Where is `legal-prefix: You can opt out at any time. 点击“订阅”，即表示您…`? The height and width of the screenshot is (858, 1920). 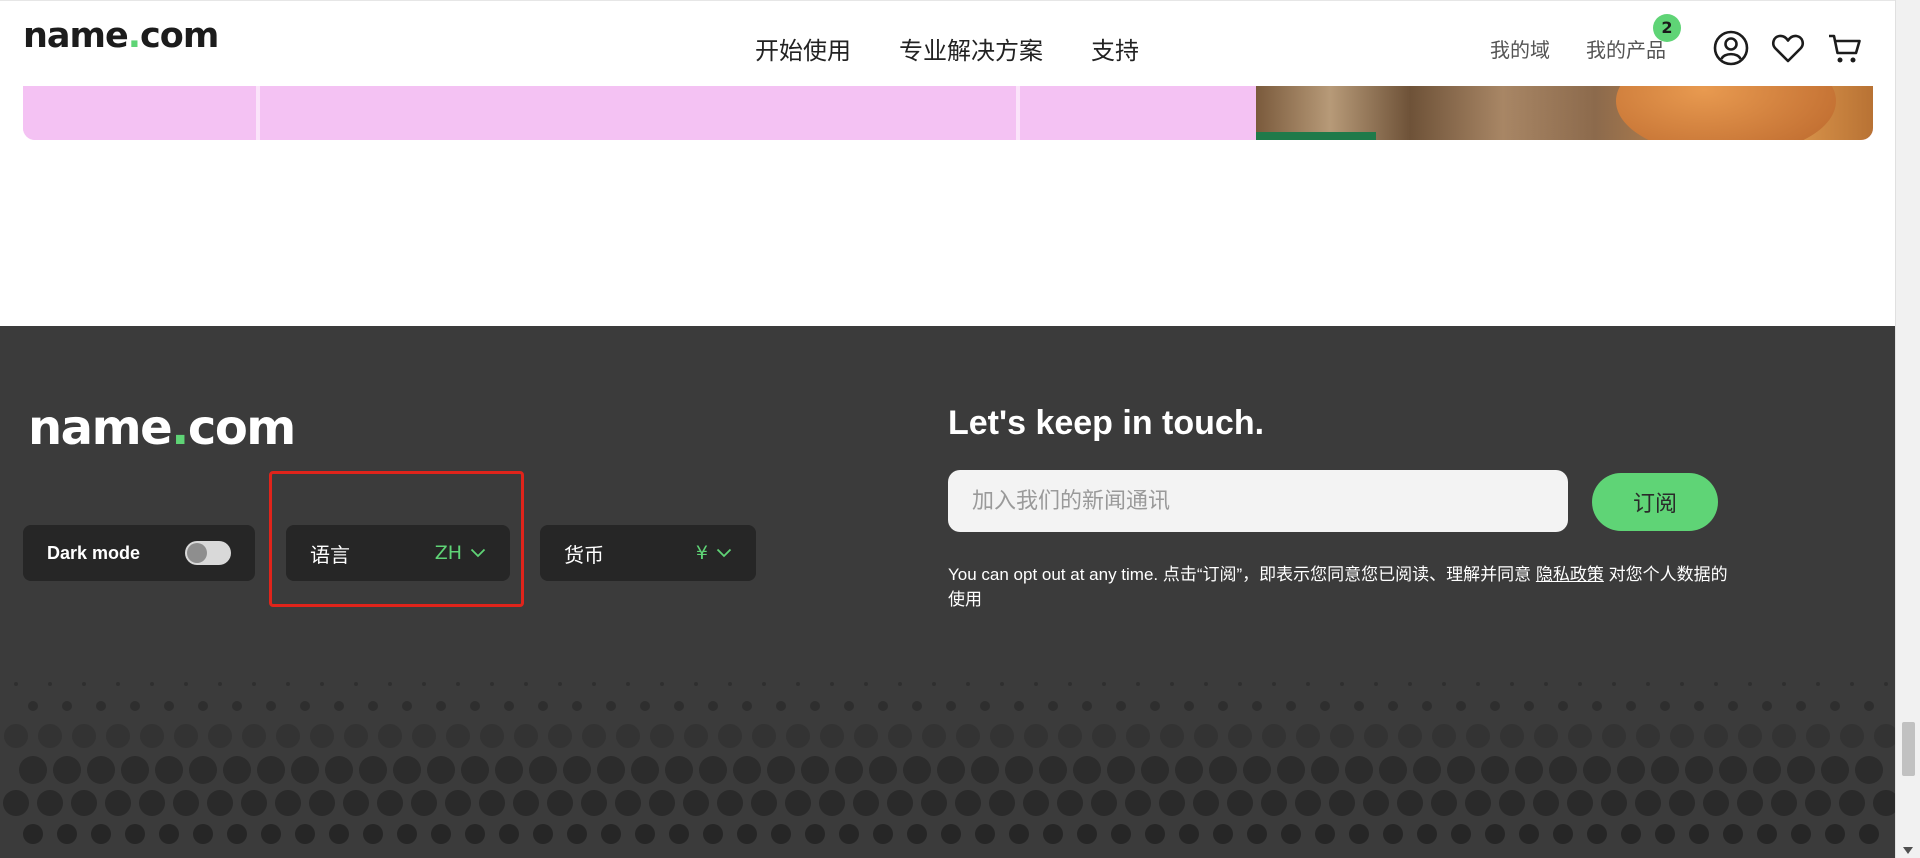
legal-prefix: You can opt out at any time. 点击“订阅”，即表示您… is located at coordinates (1242, 574).